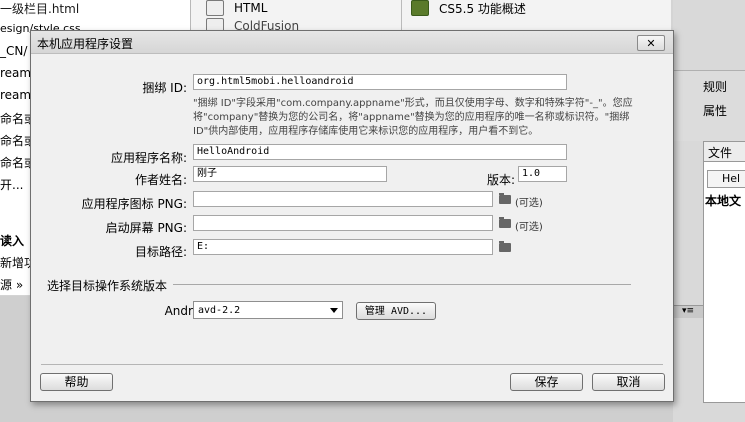 Image resolution: width=745 pixels, height=422 pixels. I want to click on background-attributes-label: 属性, so click(715, 111).